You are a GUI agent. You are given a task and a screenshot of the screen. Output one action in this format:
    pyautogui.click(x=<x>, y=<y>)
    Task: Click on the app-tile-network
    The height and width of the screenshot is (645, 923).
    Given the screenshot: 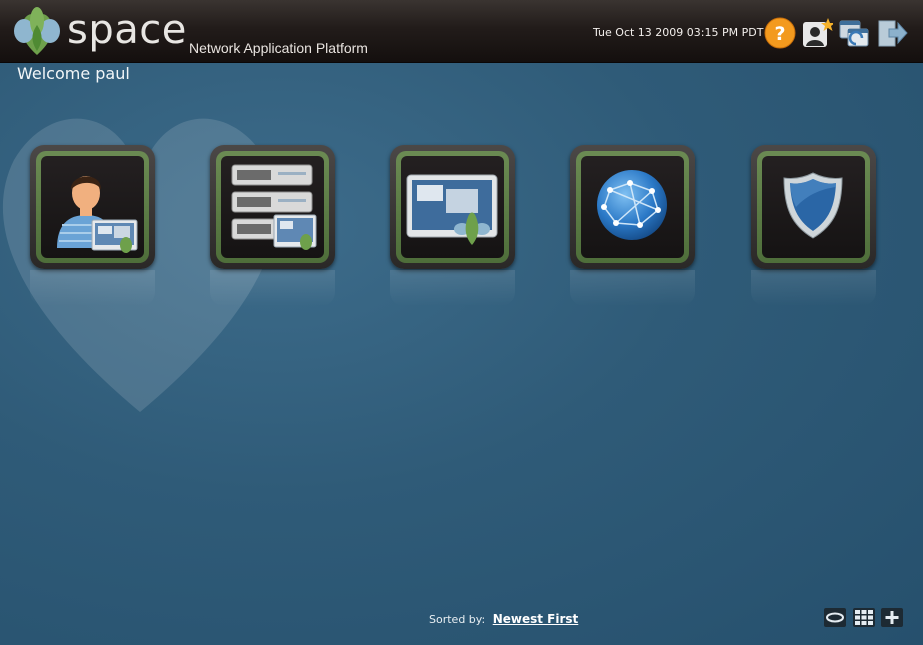 What is the action you would take?
    pyautogui.click(x=632, y=207)
    